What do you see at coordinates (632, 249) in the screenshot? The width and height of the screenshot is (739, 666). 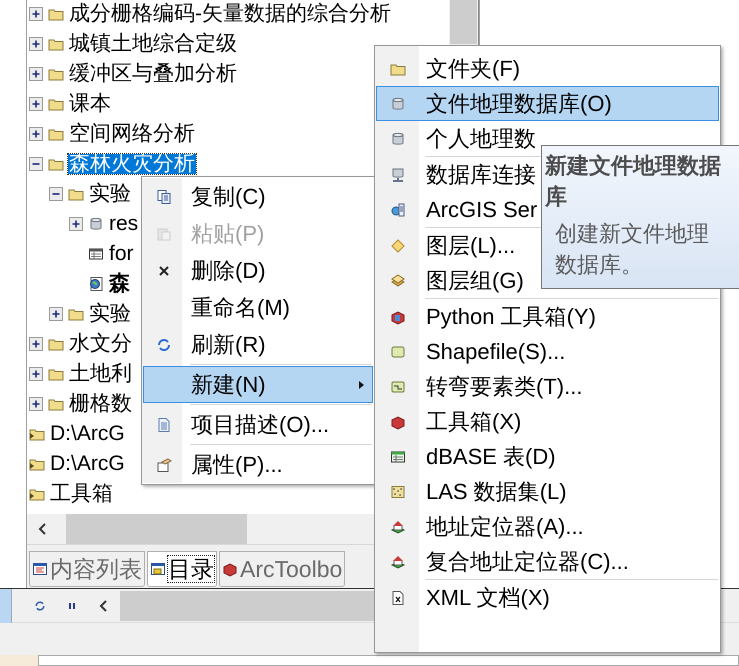 I see `tooltip-text: 创建新文件地理数据库。` at bounding box center [632, 249].